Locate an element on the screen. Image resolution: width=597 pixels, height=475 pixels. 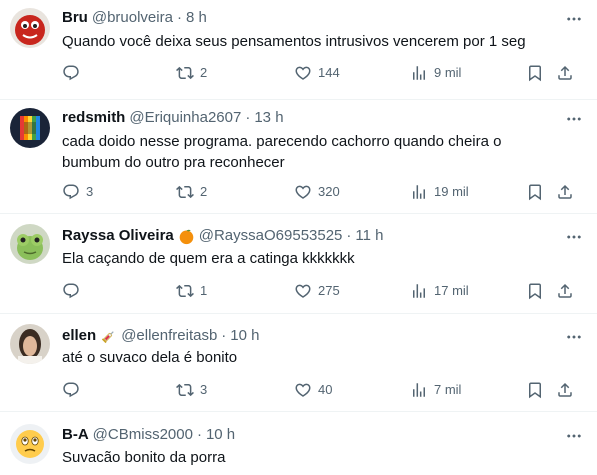
retweet-button: 1 is located at coordinates (191, 291).